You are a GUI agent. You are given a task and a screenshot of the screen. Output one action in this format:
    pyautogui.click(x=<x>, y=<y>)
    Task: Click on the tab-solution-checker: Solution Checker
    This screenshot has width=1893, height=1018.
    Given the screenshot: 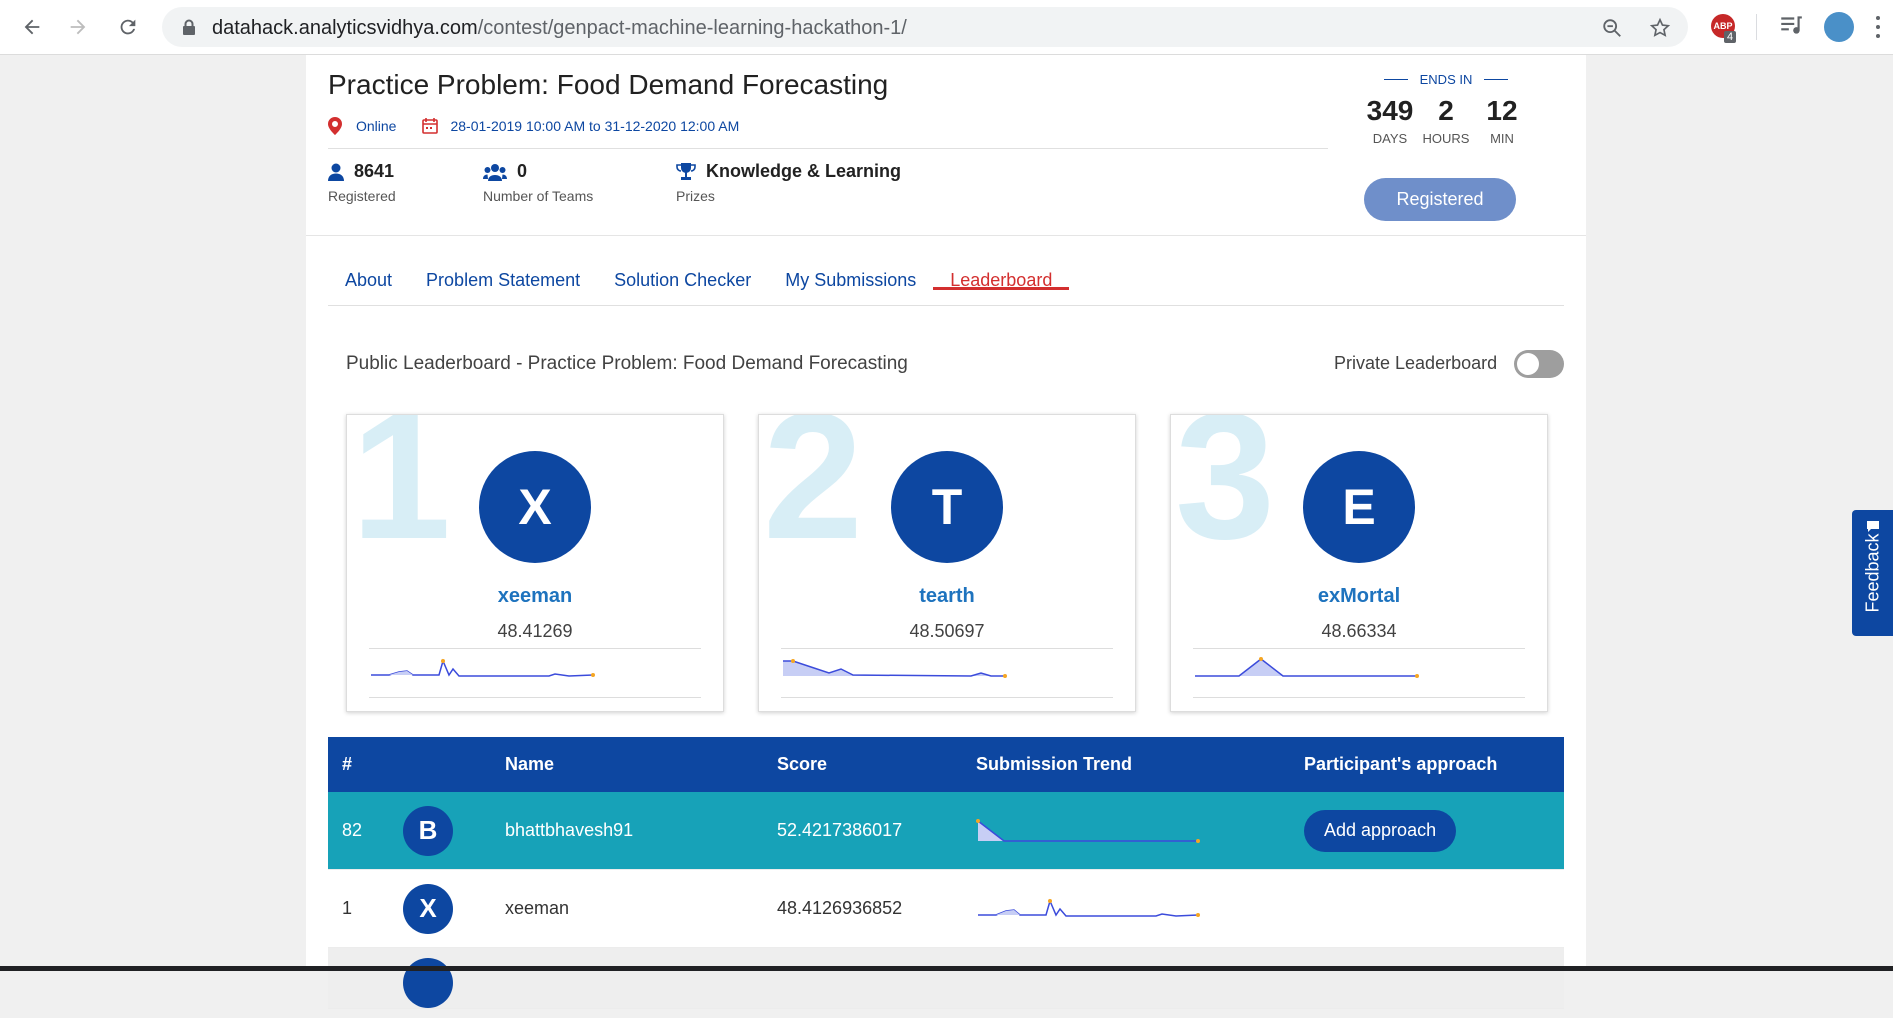 What is the action you would take?
    pyautogui.click(x=682, y=265)
    